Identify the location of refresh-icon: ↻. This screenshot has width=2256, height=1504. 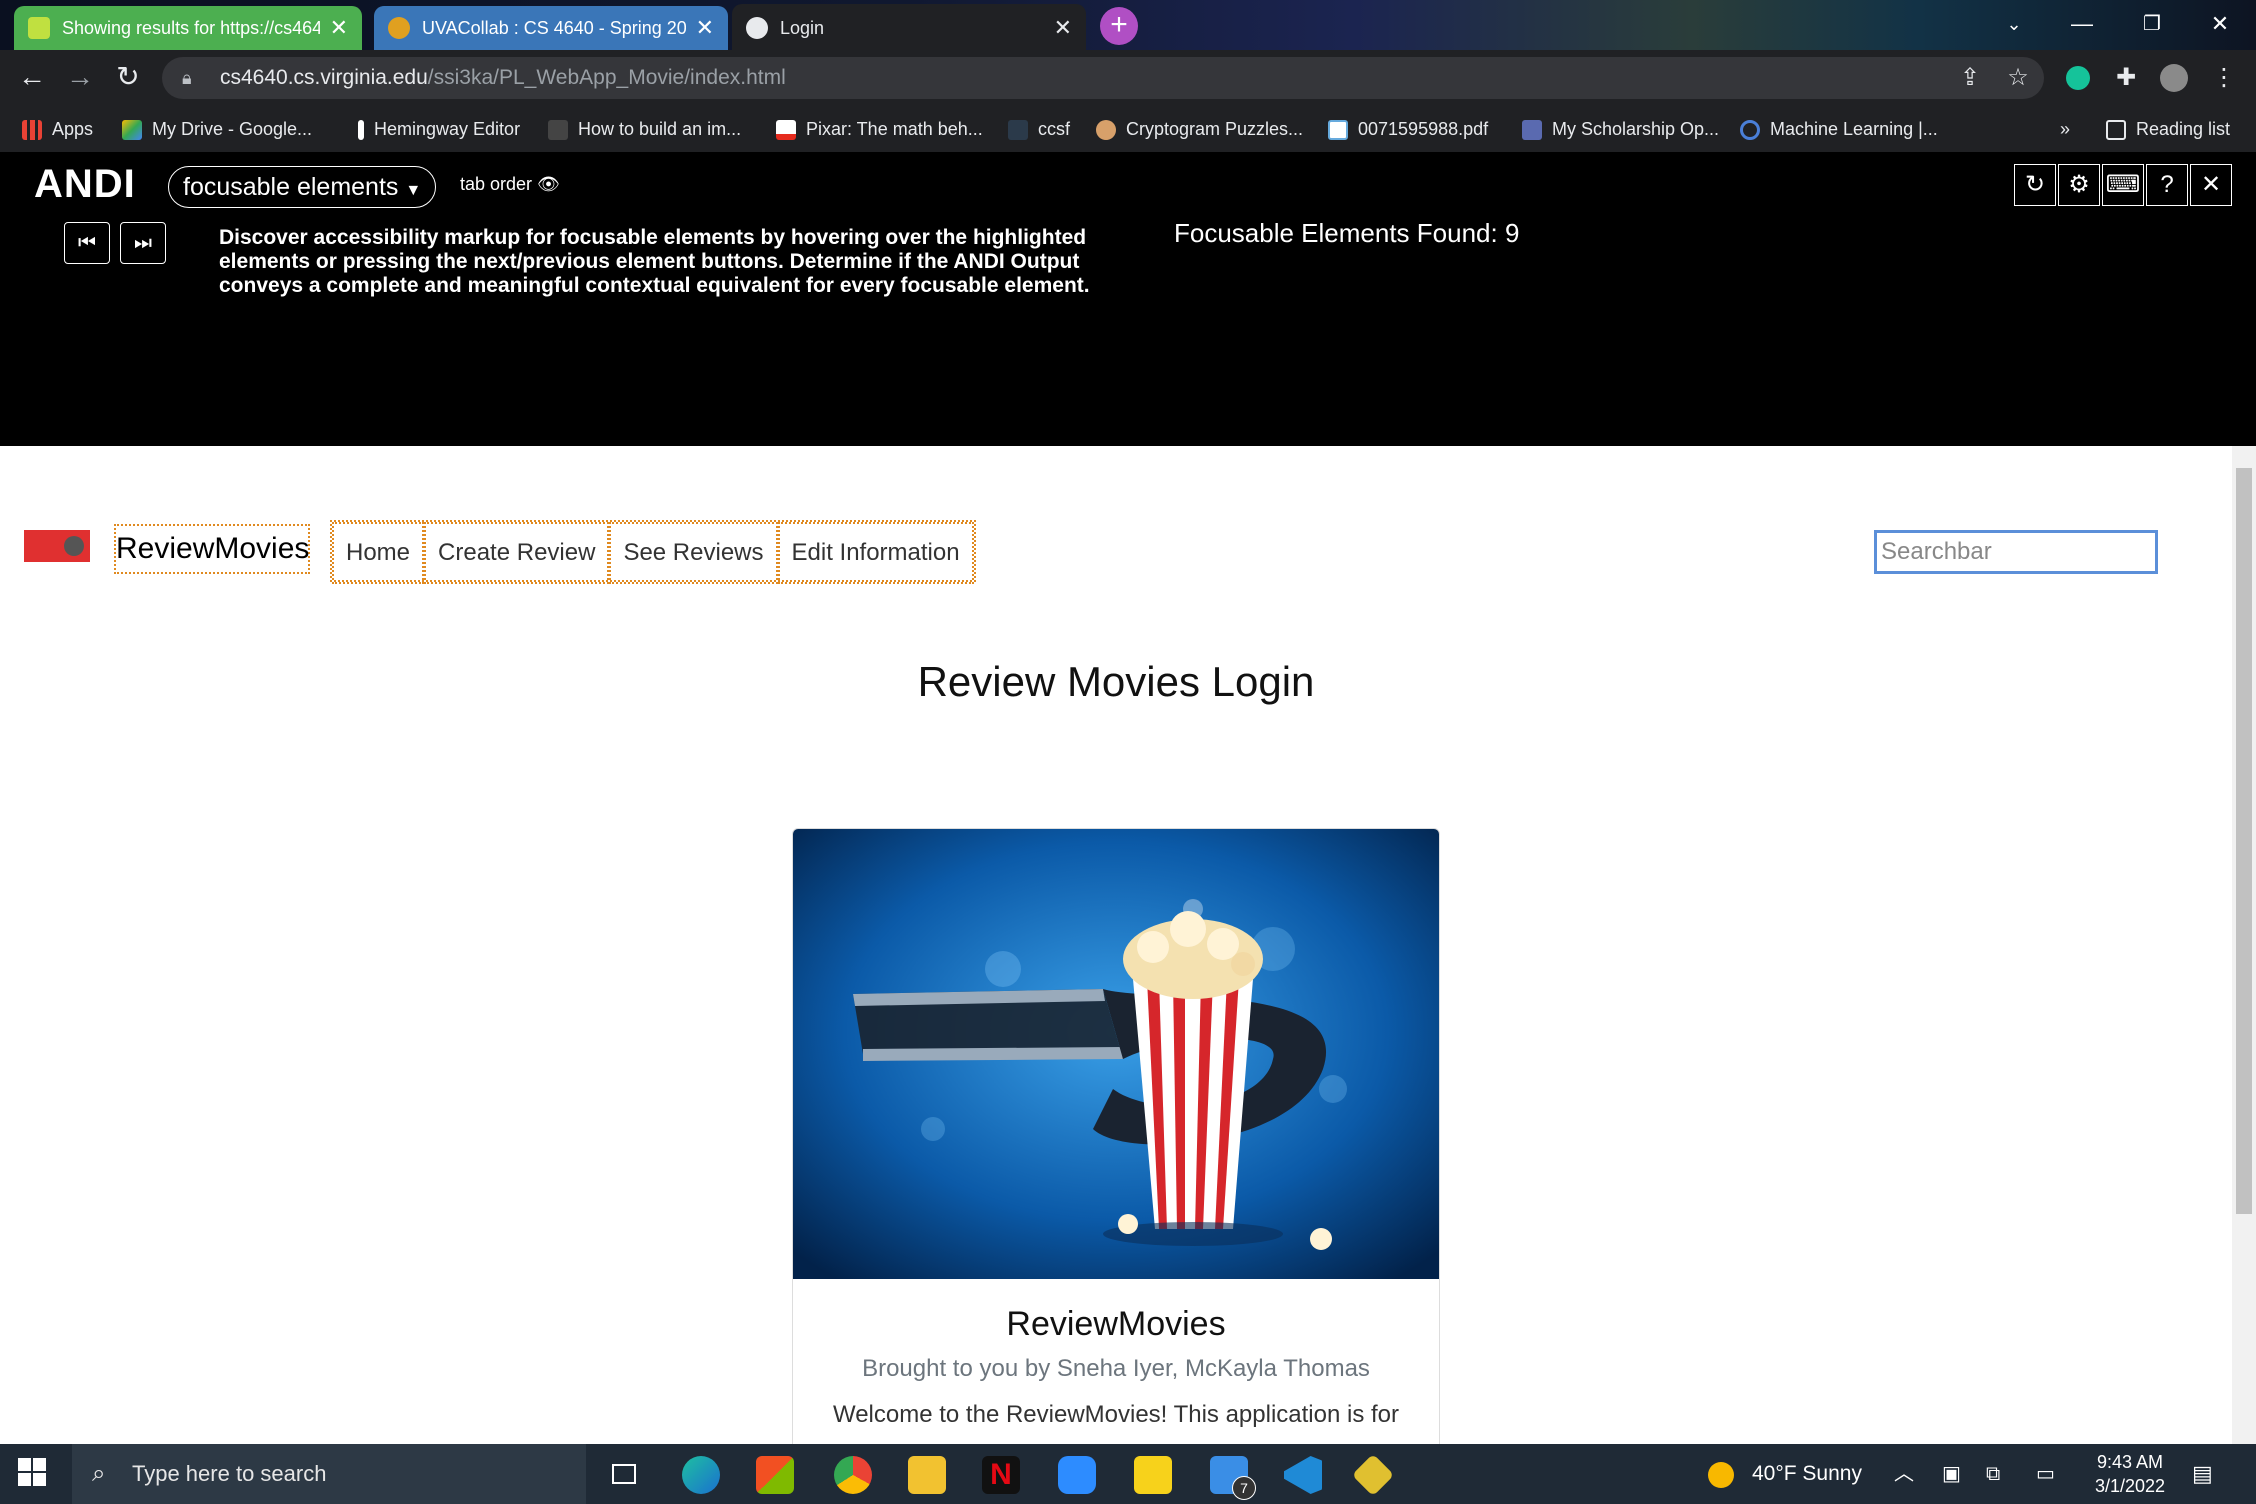
(2035, 185).